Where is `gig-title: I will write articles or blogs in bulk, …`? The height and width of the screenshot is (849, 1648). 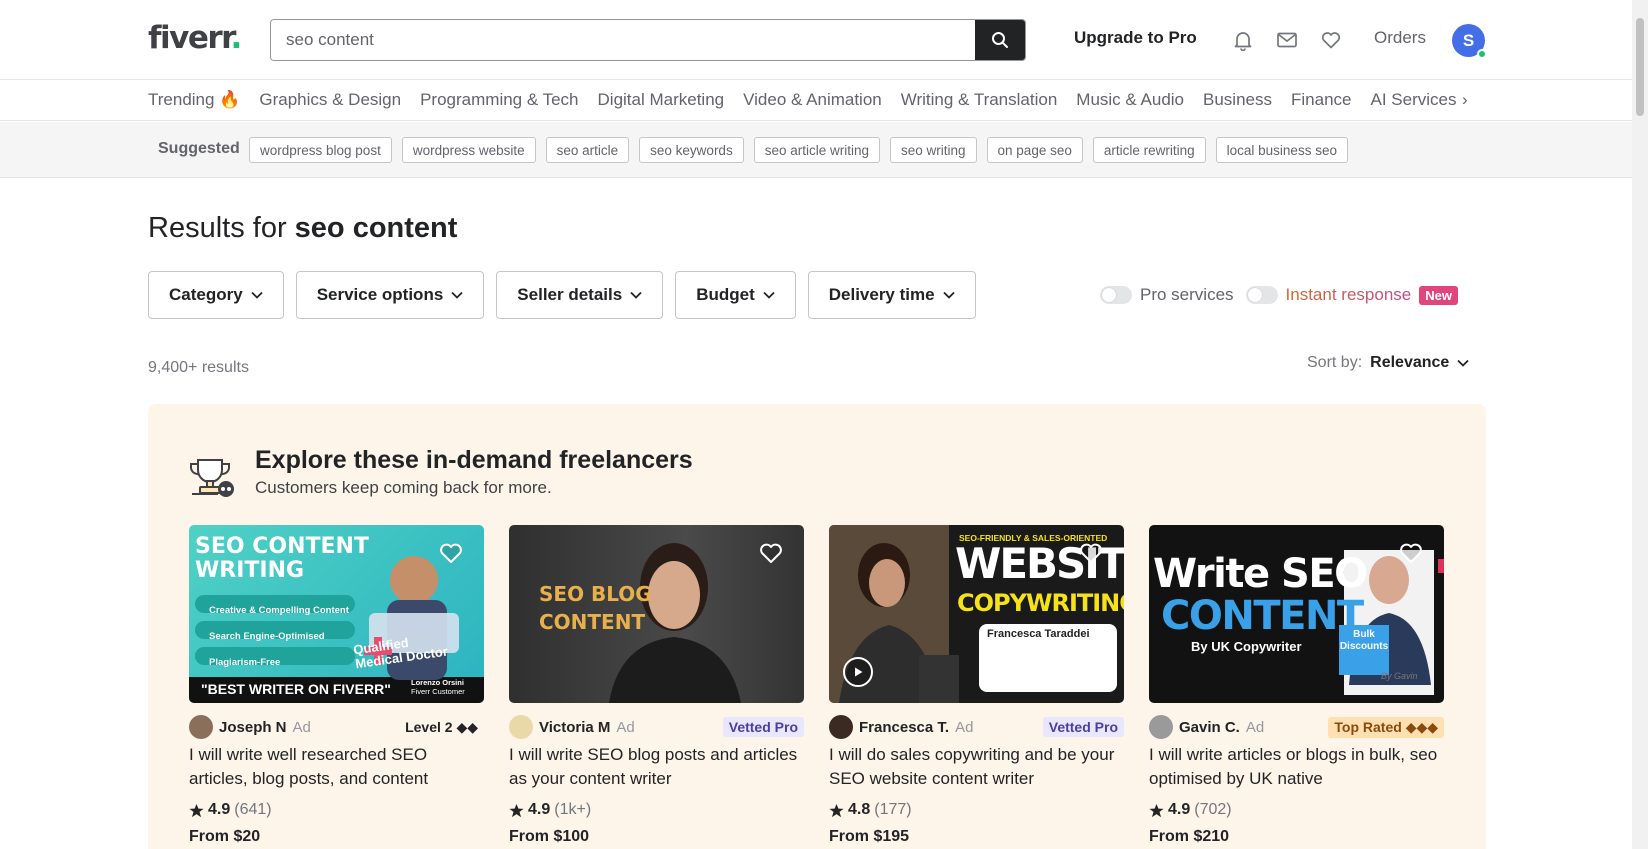
gig-title: I will write articles or blogs in bulk, … is located at coordinates (1296, 767).